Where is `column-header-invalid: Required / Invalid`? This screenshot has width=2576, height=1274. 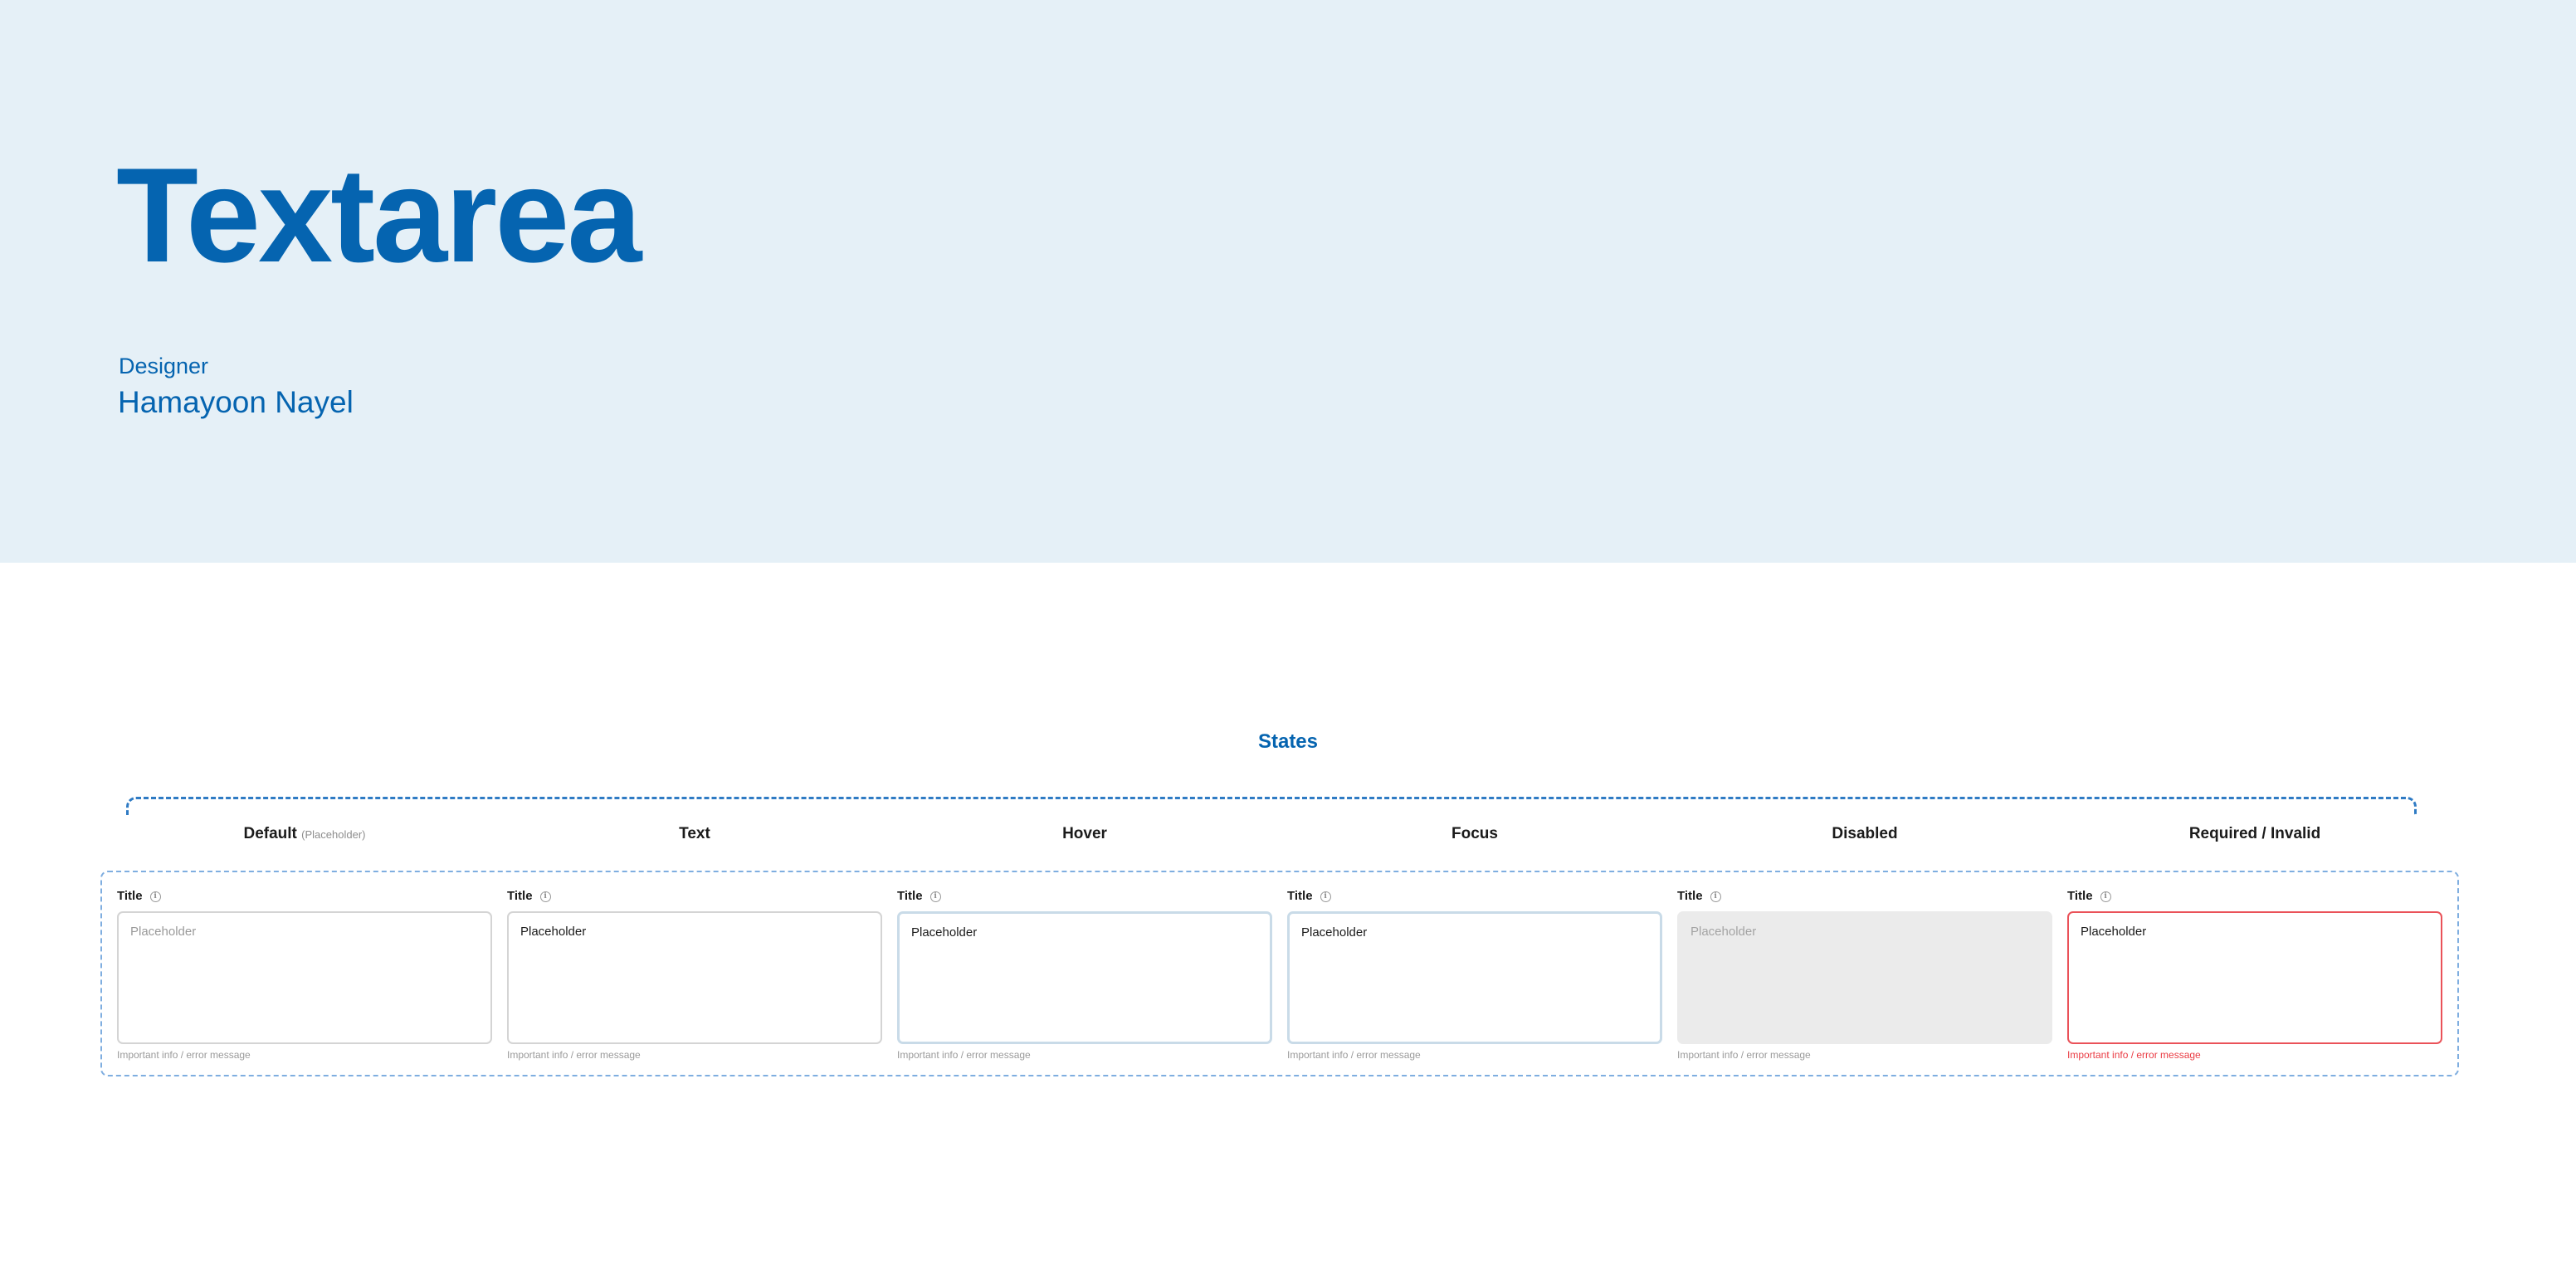
column-header-invalid: Required / Invalid is located at coordinates (2255, 834).